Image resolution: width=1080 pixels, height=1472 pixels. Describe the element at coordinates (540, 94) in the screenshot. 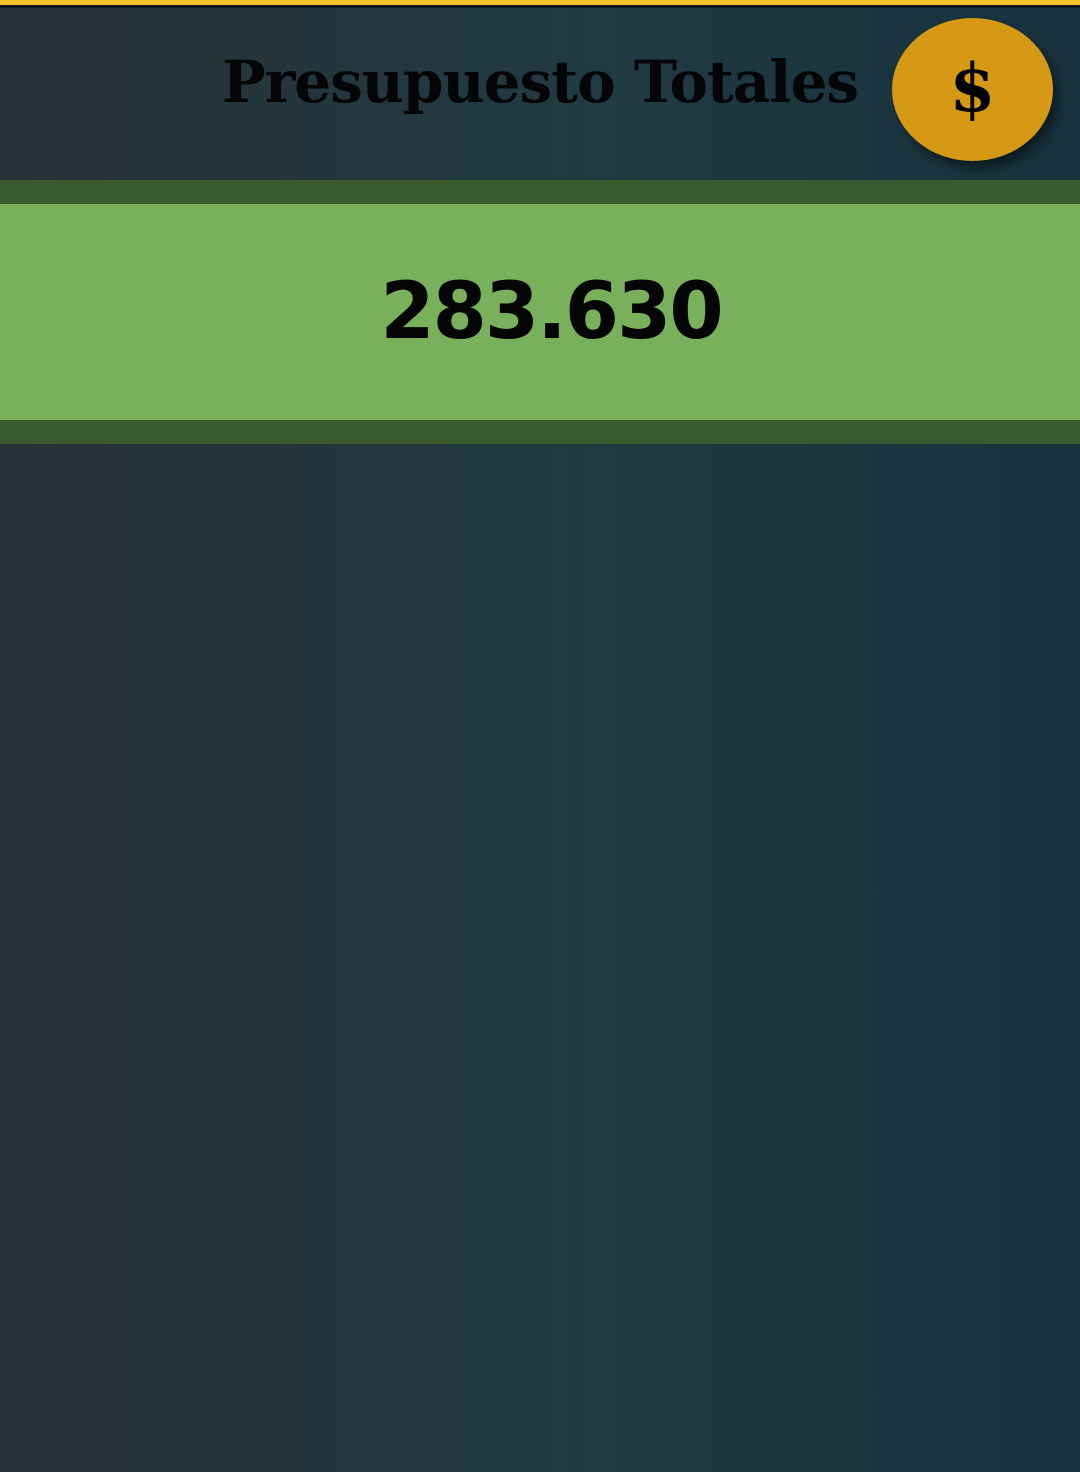

I see `app-header: Presupuesto Totales $` at that location.